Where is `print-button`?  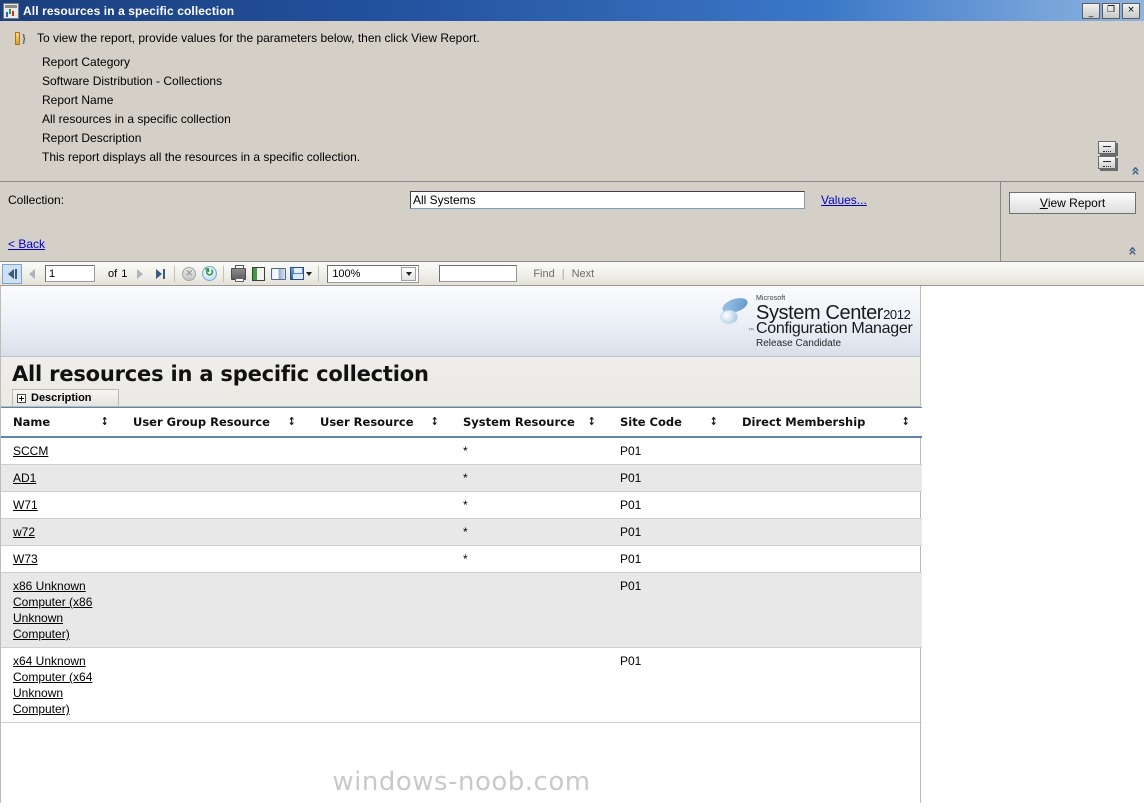 print-button is located at coordinates (238, 274).